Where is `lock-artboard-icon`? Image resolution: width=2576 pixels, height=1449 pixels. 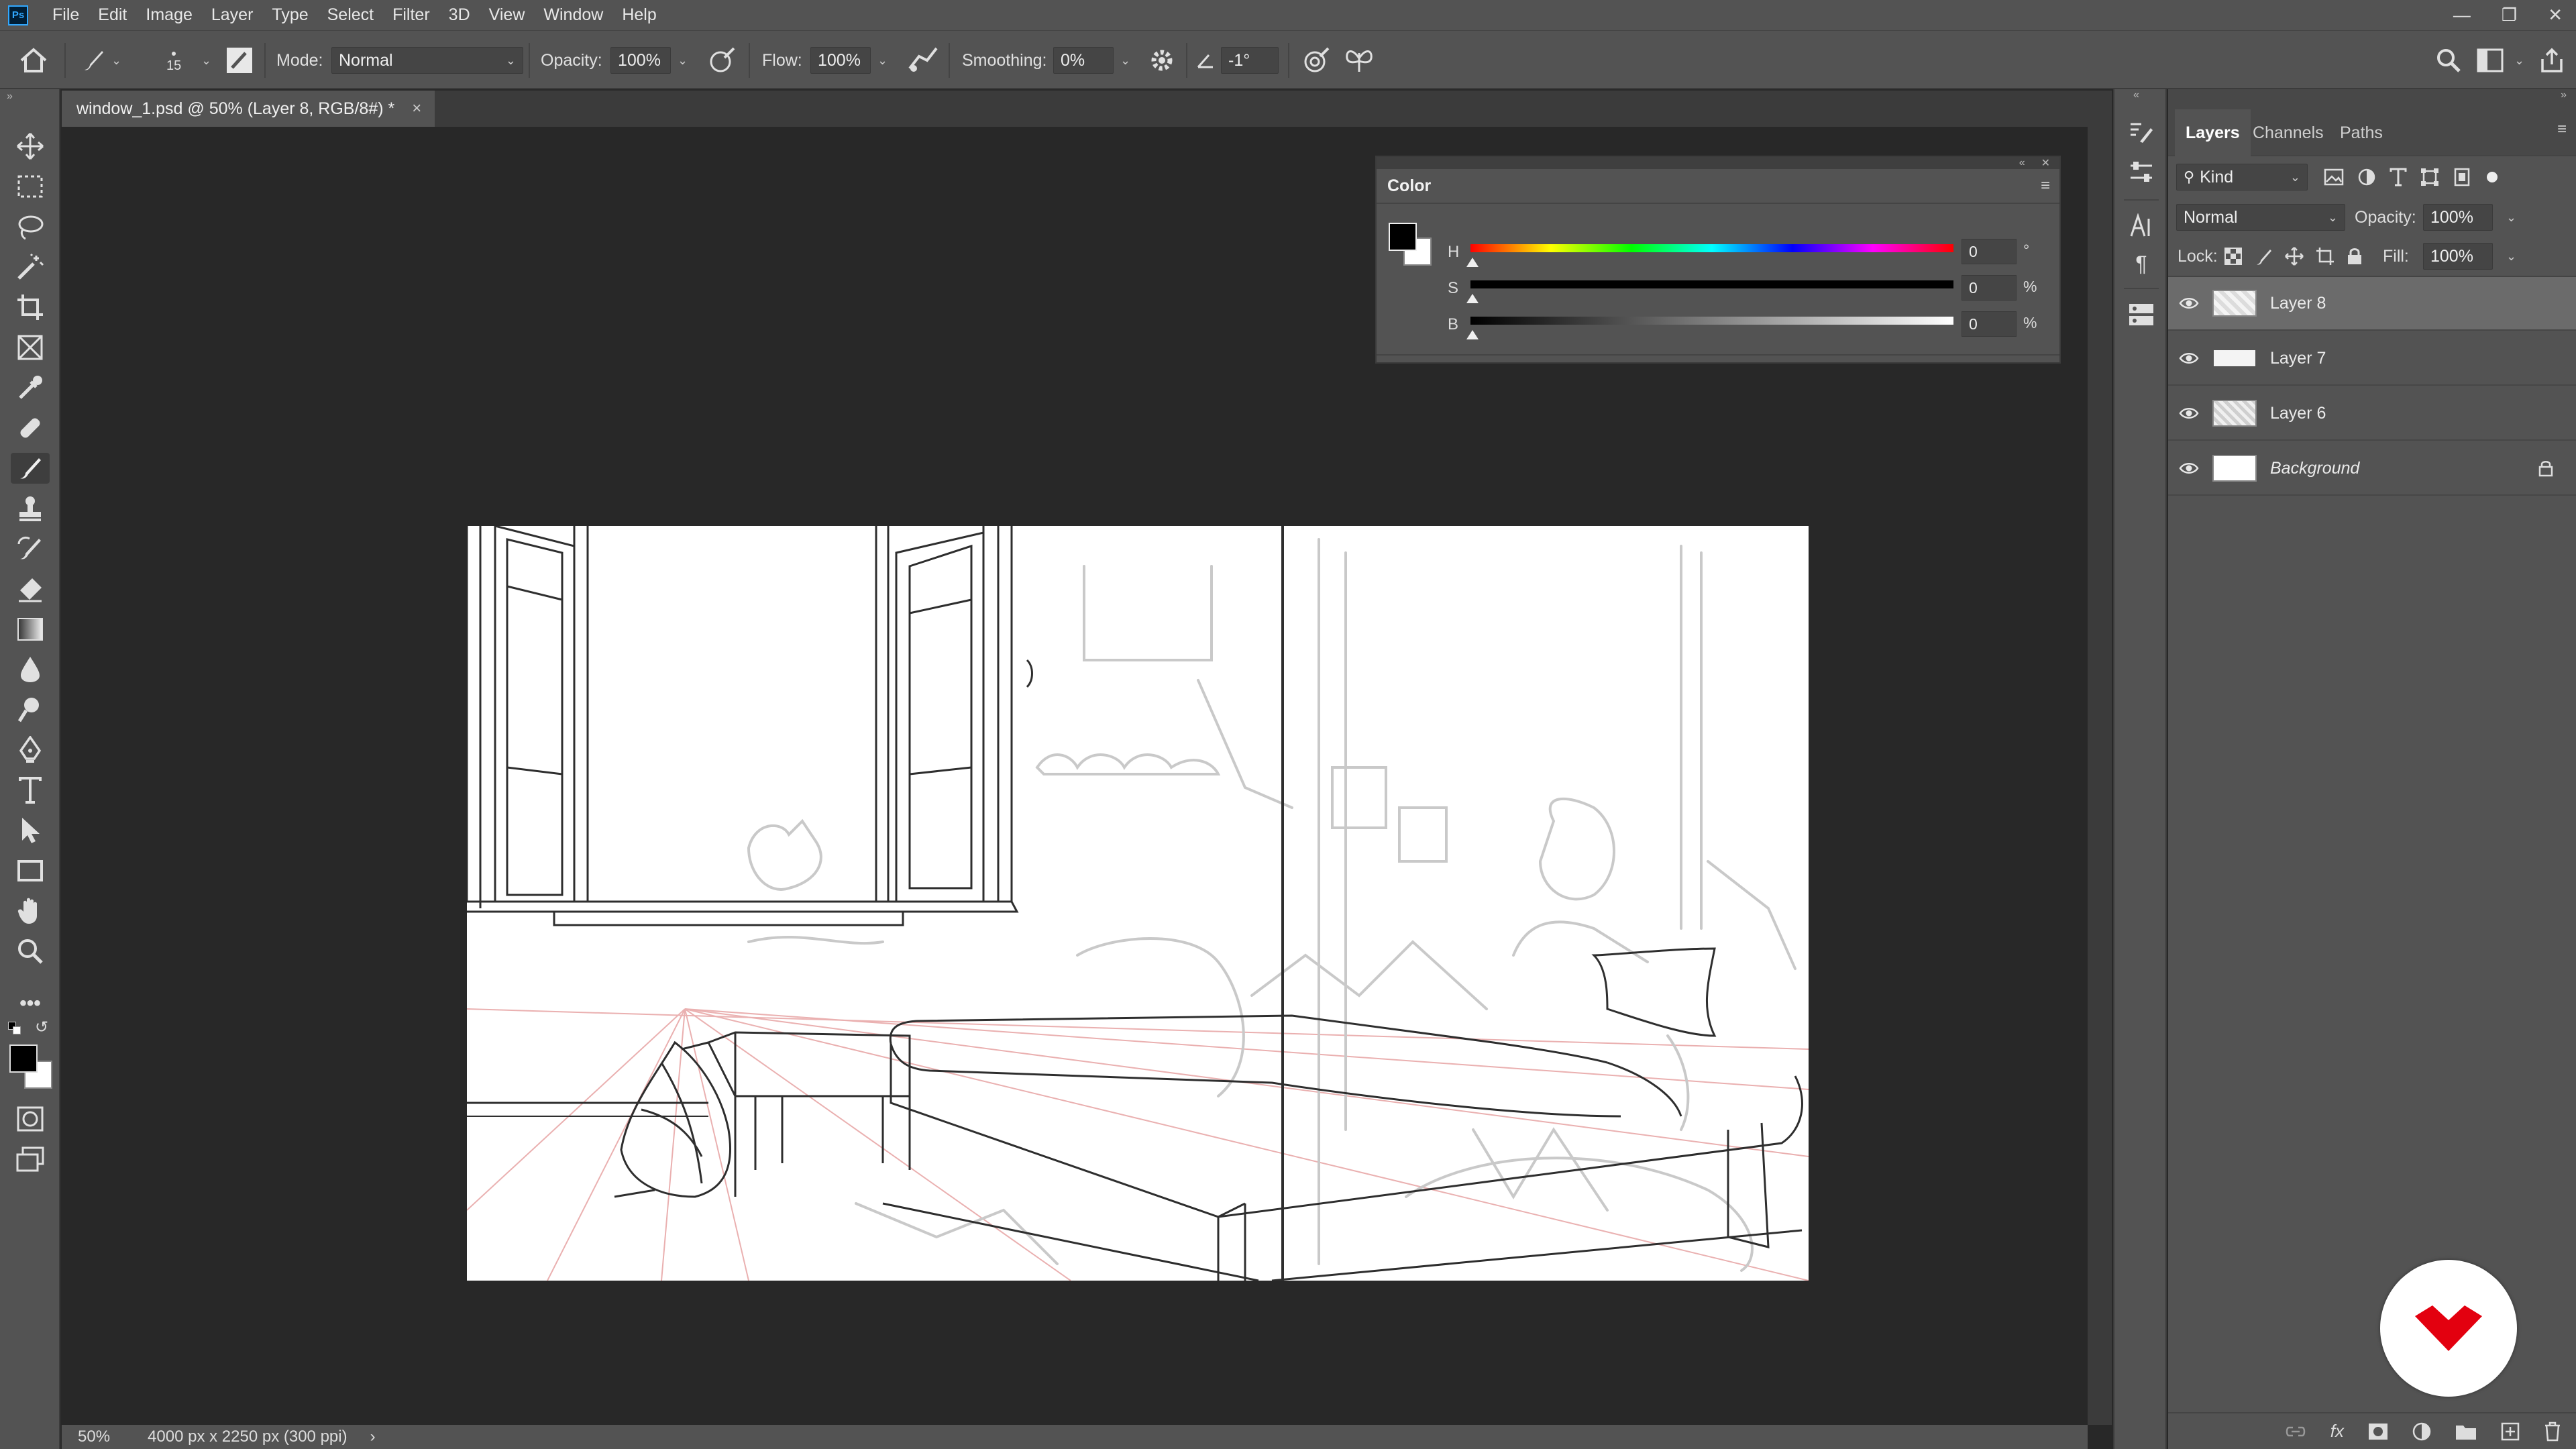
lock-artboard-icon is located at coordinates (2325, 256).